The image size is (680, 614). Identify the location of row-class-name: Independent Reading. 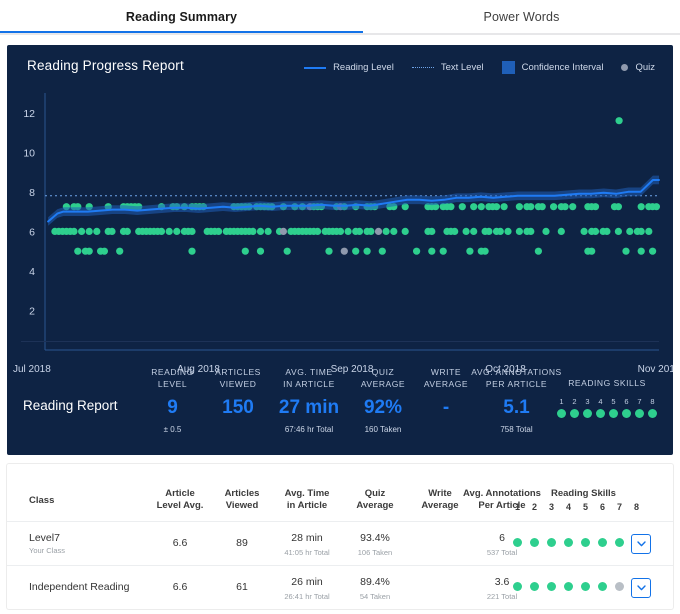
(79, 587).